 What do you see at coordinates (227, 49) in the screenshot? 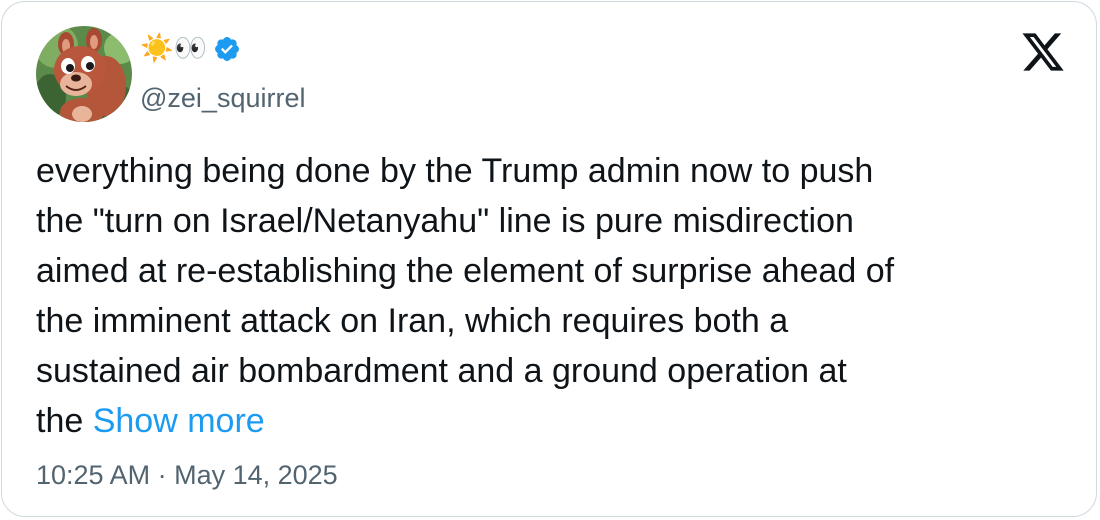
I see `verified-badge-icon` at bounding box center [227, 49].